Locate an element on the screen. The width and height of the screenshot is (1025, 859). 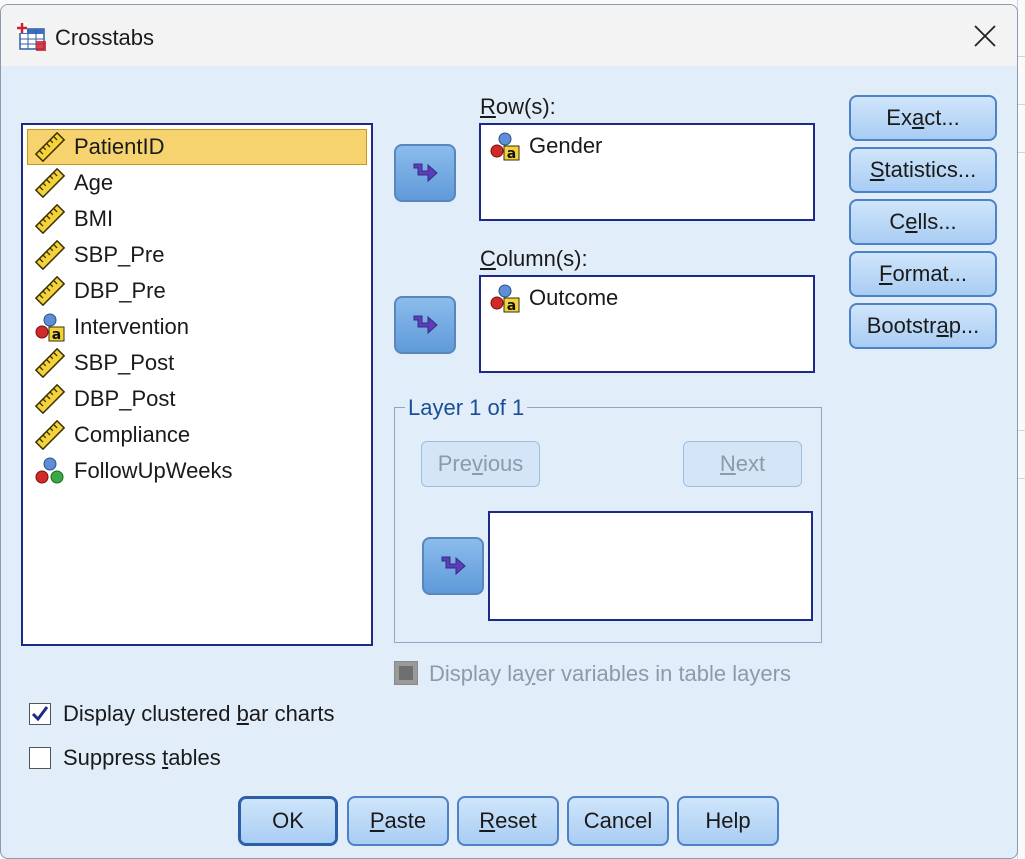
rows-target-list: a Gender is located at coordinates (647, 172).